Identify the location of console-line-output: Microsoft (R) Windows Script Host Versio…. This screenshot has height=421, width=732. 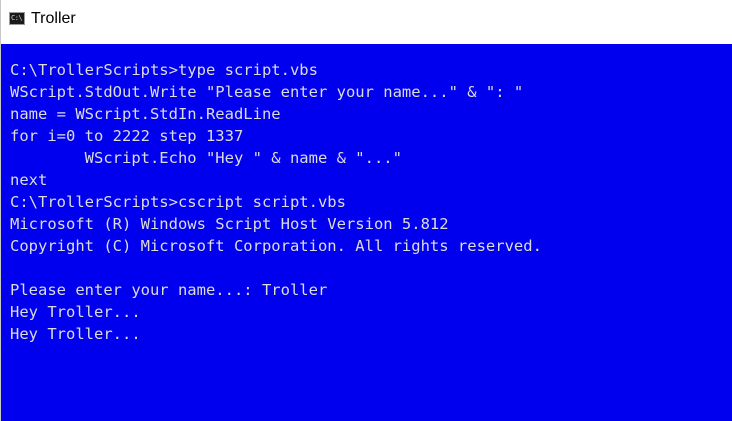
(229, 224).